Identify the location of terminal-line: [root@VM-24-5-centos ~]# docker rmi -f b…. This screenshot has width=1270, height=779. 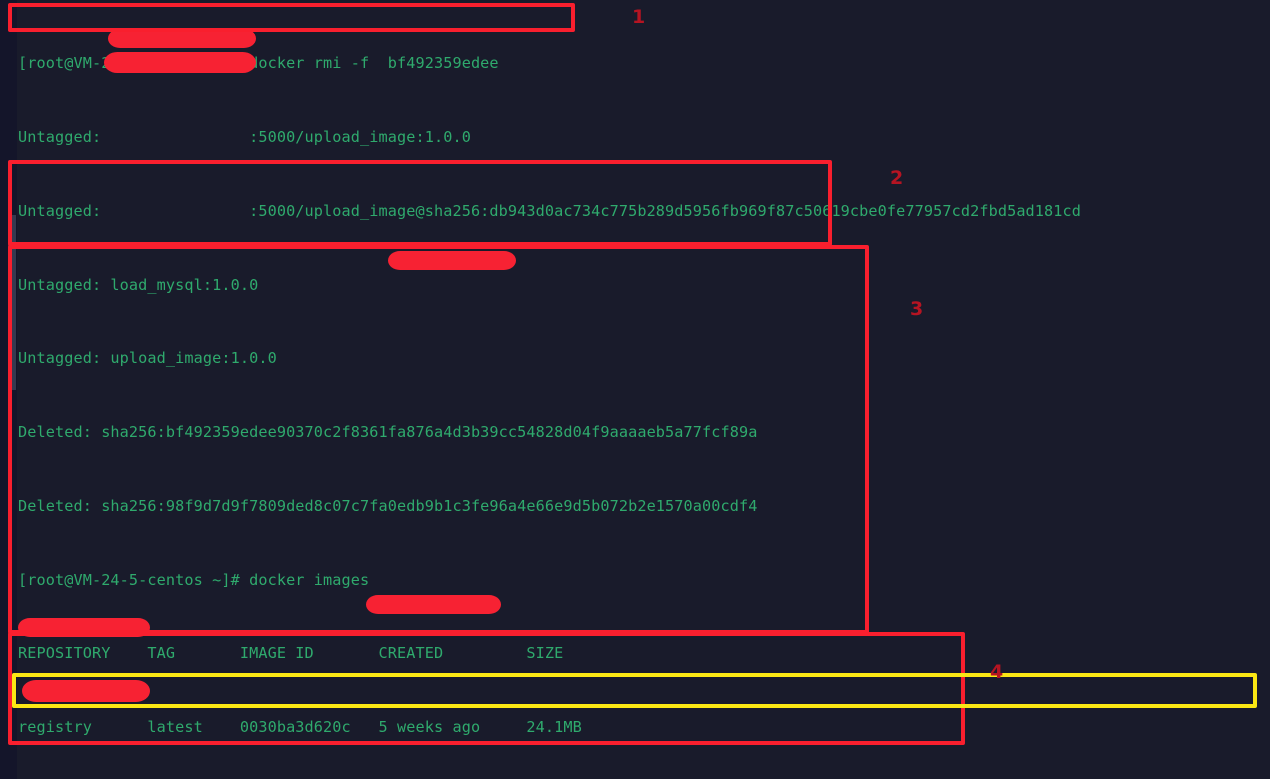
(258, 63).